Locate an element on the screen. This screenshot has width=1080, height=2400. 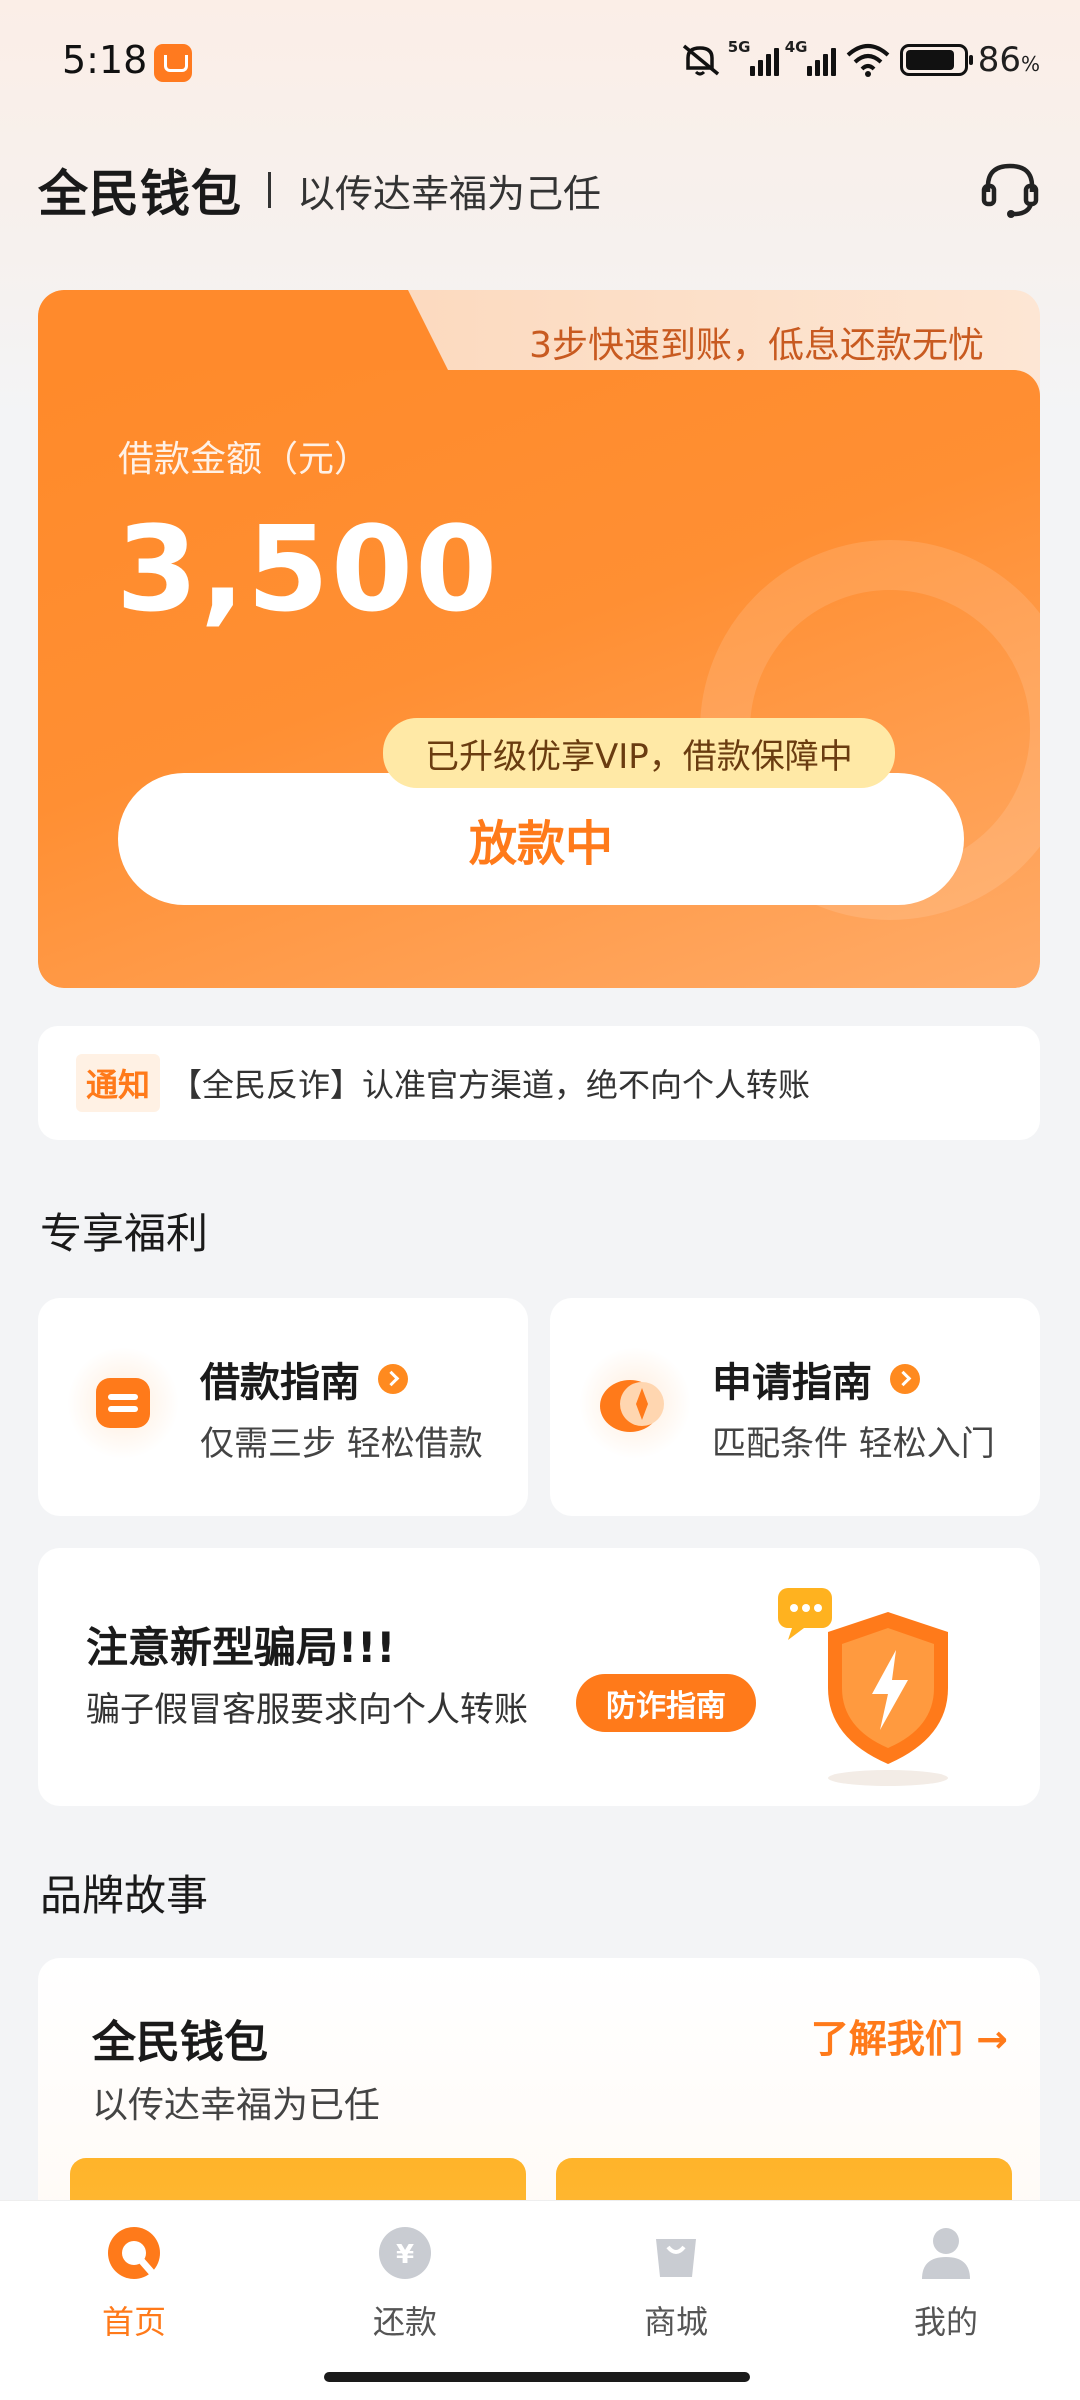
home-icon is located at coordinates (134, 2253).